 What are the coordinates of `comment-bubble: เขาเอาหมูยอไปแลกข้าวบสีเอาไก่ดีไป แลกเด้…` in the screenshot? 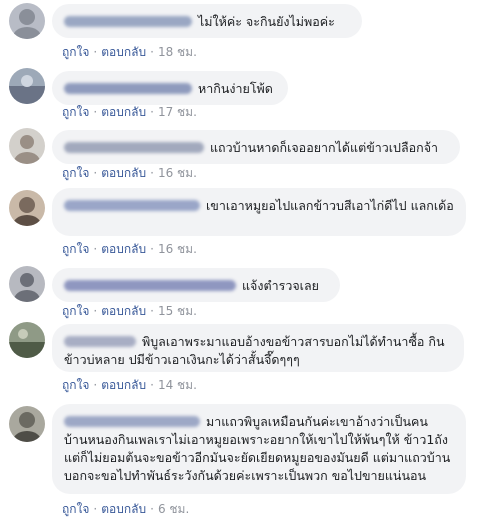 It's located at (259, 212).